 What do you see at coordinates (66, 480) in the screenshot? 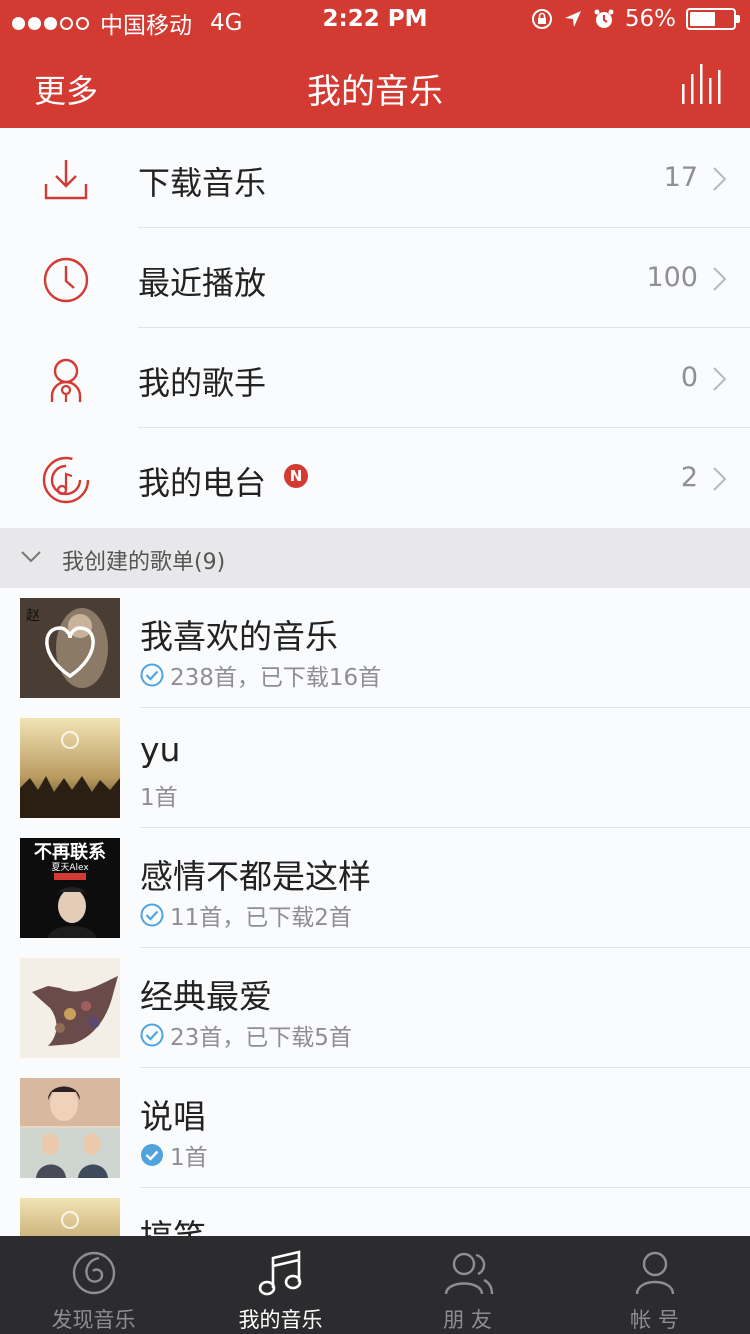
I see `radio-icon` at bounding box center [66, 480].